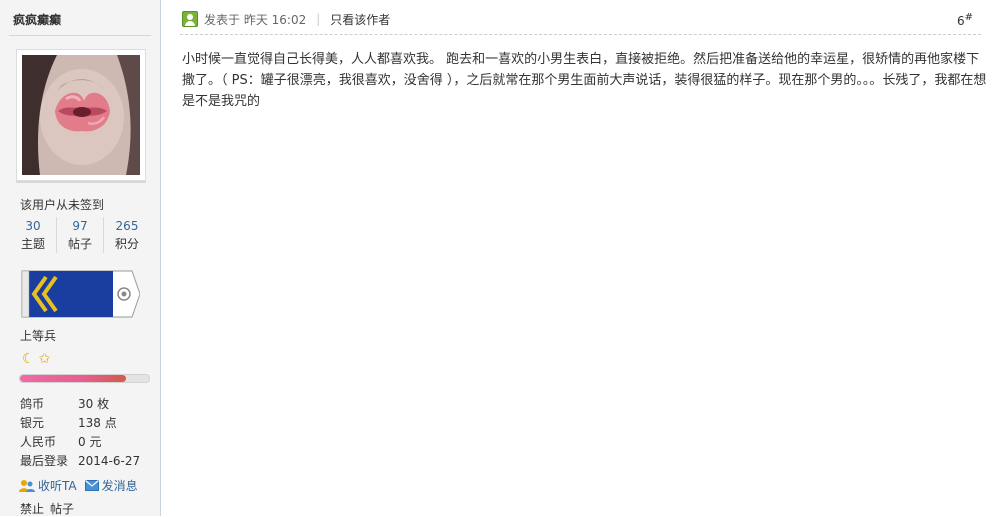  I want to click on follow-label: 收听TA, so click(57, 486).